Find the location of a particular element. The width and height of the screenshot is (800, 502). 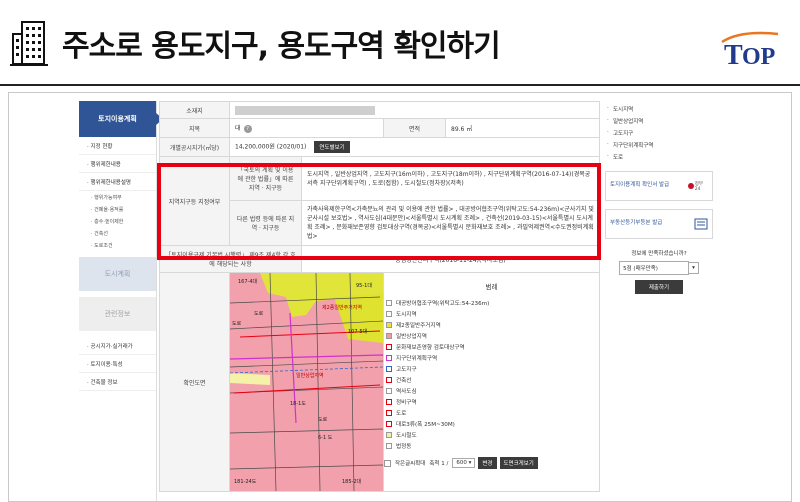

legend-footer: 작은글씨확대 축척 1 / 600 ▾ 변경 도면크게보기 is located at coordinates (491, 463).